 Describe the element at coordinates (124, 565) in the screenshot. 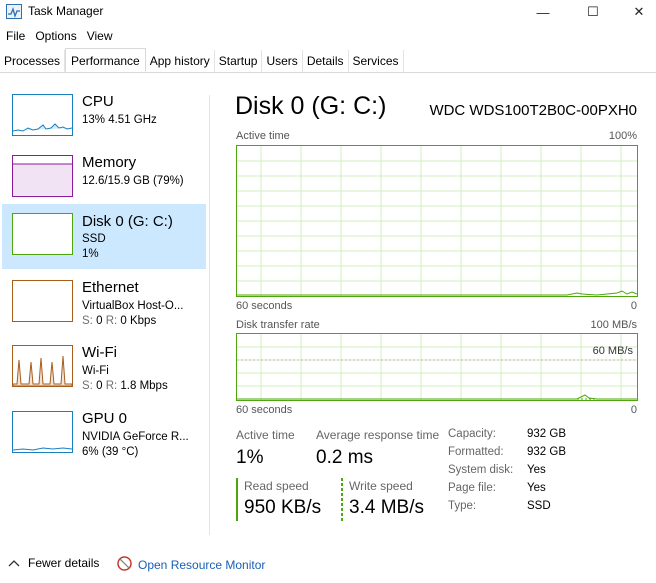

I see `resource-monitor-icon` at that location.